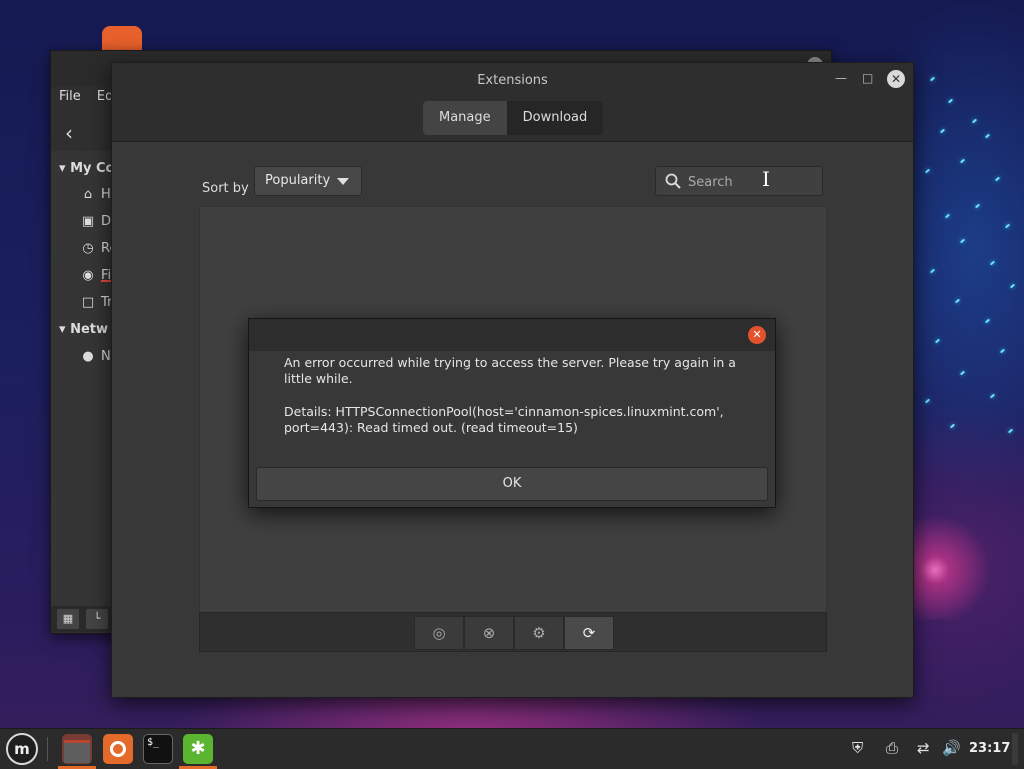 This screenshot has height=769, width=1024. What do you see at coordinates (892, 748) in the screenshot?
I see `printer-icon: ⎙` at bounding box center [892, 748].